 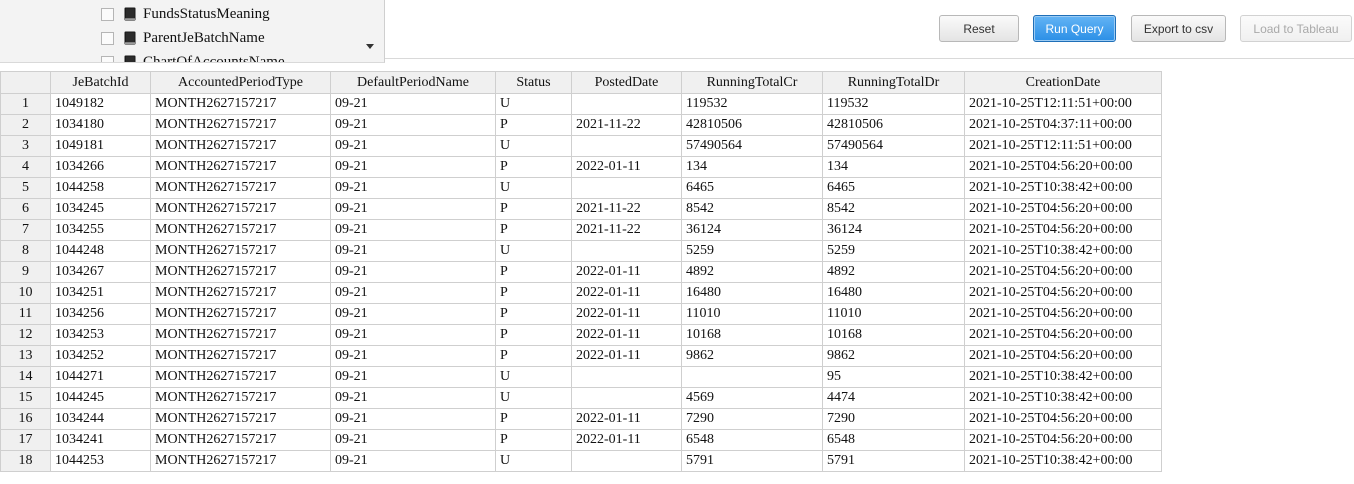 What do you see at coordinates (370, 46) in the screenshot?
I see `scroll-down-arrow-icon` at bounding box center [370, 46].